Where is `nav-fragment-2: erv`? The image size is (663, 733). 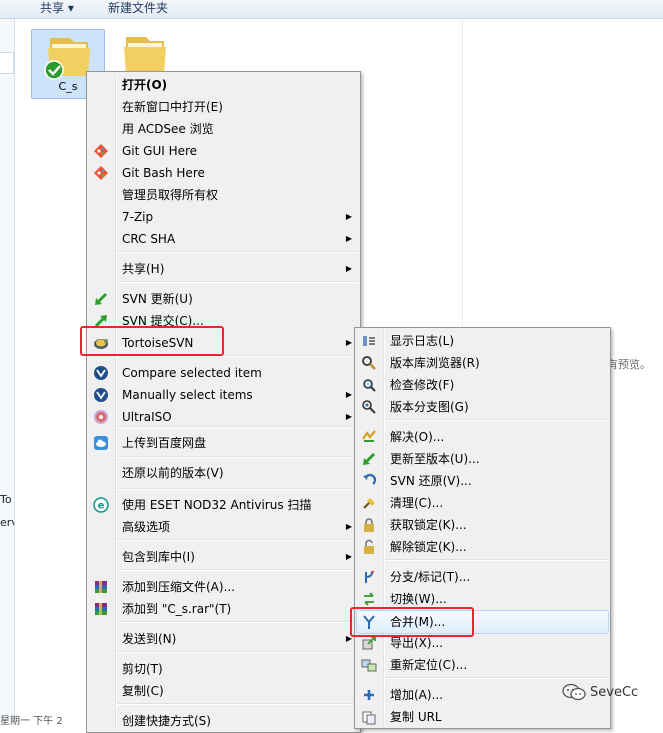 nav-fragment-2: erv is located at coordinates (7, 522).